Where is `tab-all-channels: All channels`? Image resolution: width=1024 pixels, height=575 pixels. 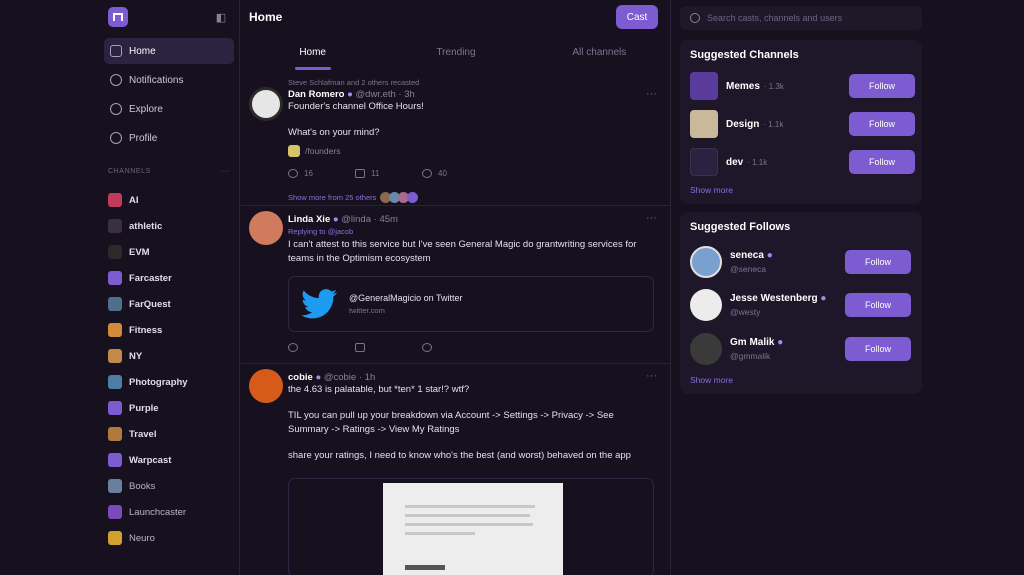 tab-all-channels: All channels is located at coordinates (599, 54).